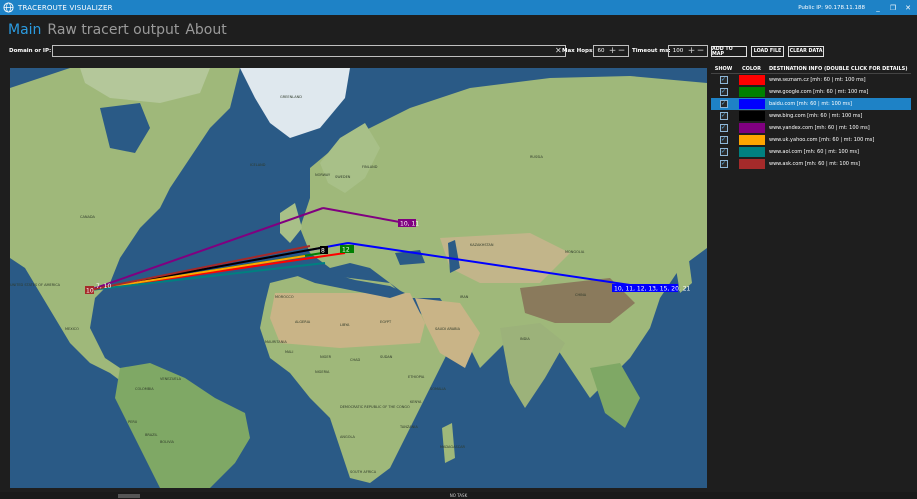 The width and height of the screenshot is (917, 499). I want to click on label-madagascar: MADAGASCAR, so click(453, 447).